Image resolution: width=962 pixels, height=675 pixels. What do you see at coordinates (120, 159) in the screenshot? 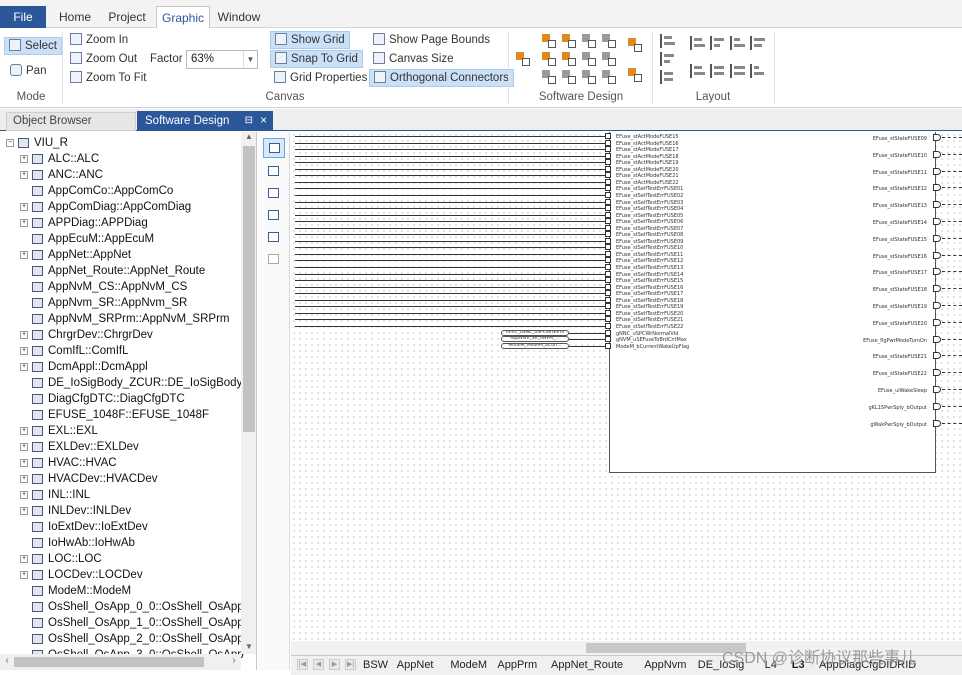
I see `tree-item: + ALC::ALC` at bounding box center [120, 159].